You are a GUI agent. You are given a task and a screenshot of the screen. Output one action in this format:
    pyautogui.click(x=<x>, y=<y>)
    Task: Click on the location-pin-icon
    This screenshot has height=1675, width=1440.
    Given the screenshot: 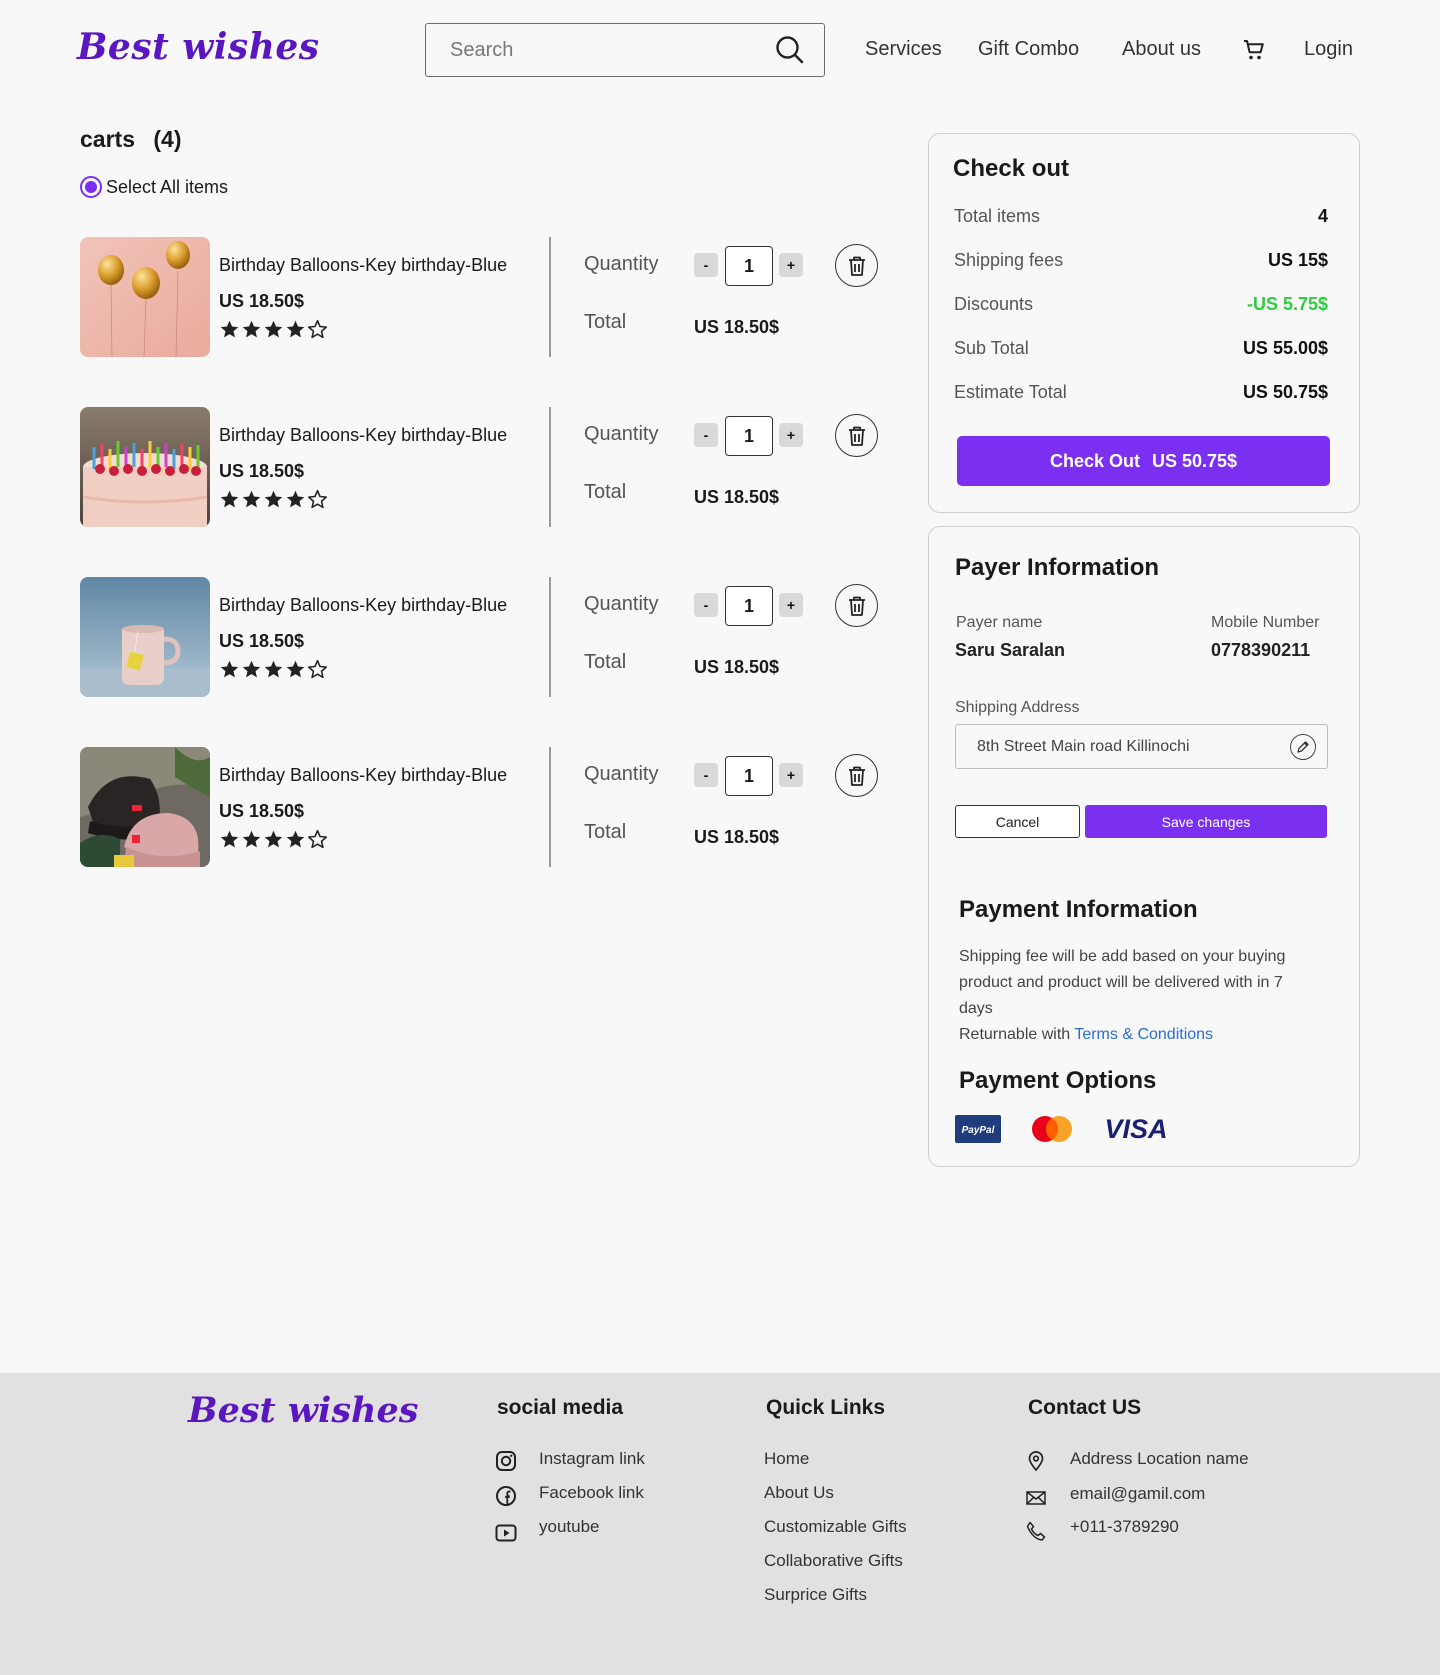 What is the action you would take?
    pyautogui.click(x=1036, y=1461)
    